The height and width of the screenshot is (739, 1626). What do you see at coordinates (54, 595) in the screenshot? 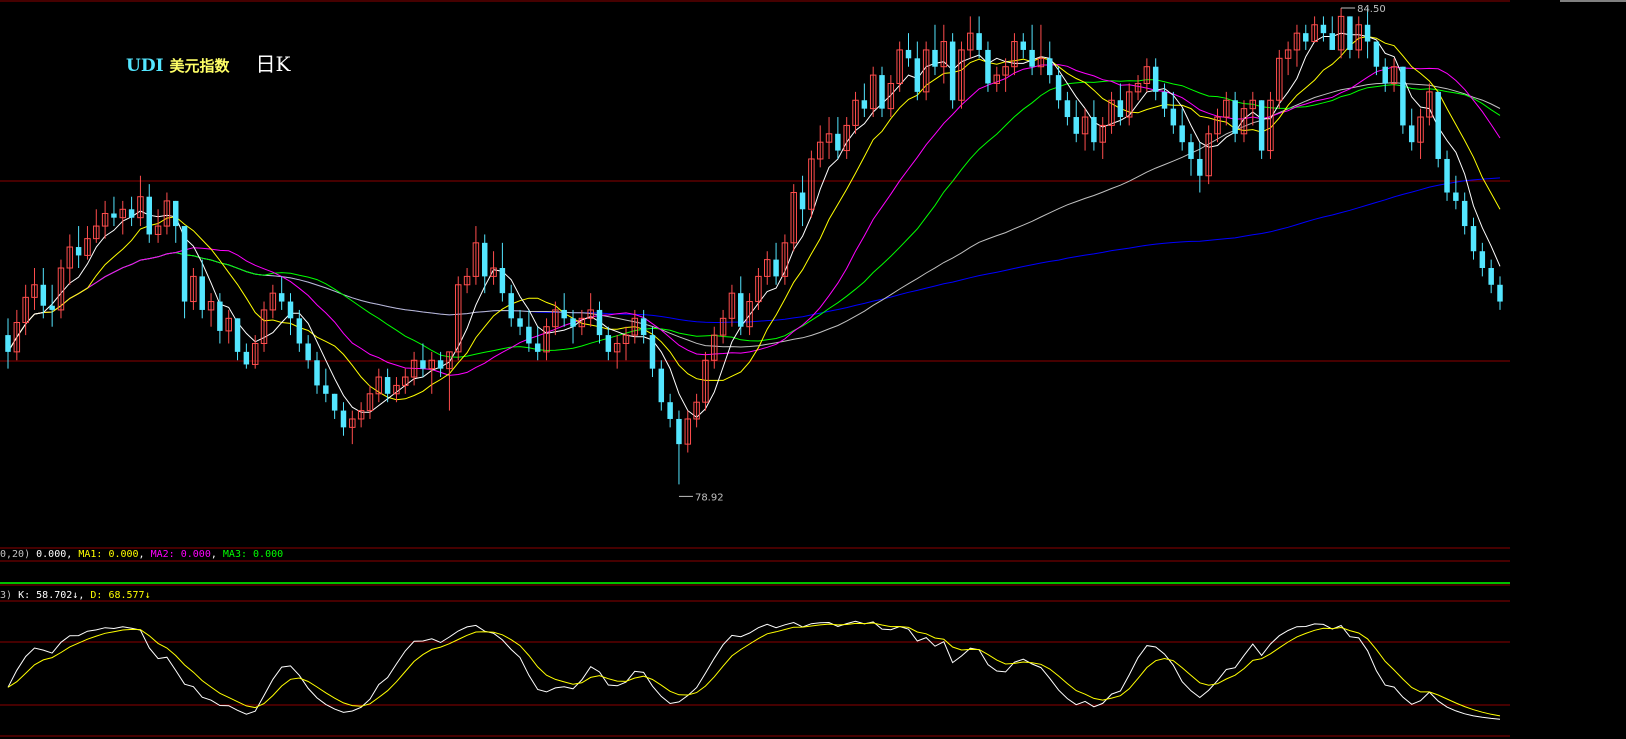
I see `kdj-k-value: 58.702` at bounding box center [54, 595].